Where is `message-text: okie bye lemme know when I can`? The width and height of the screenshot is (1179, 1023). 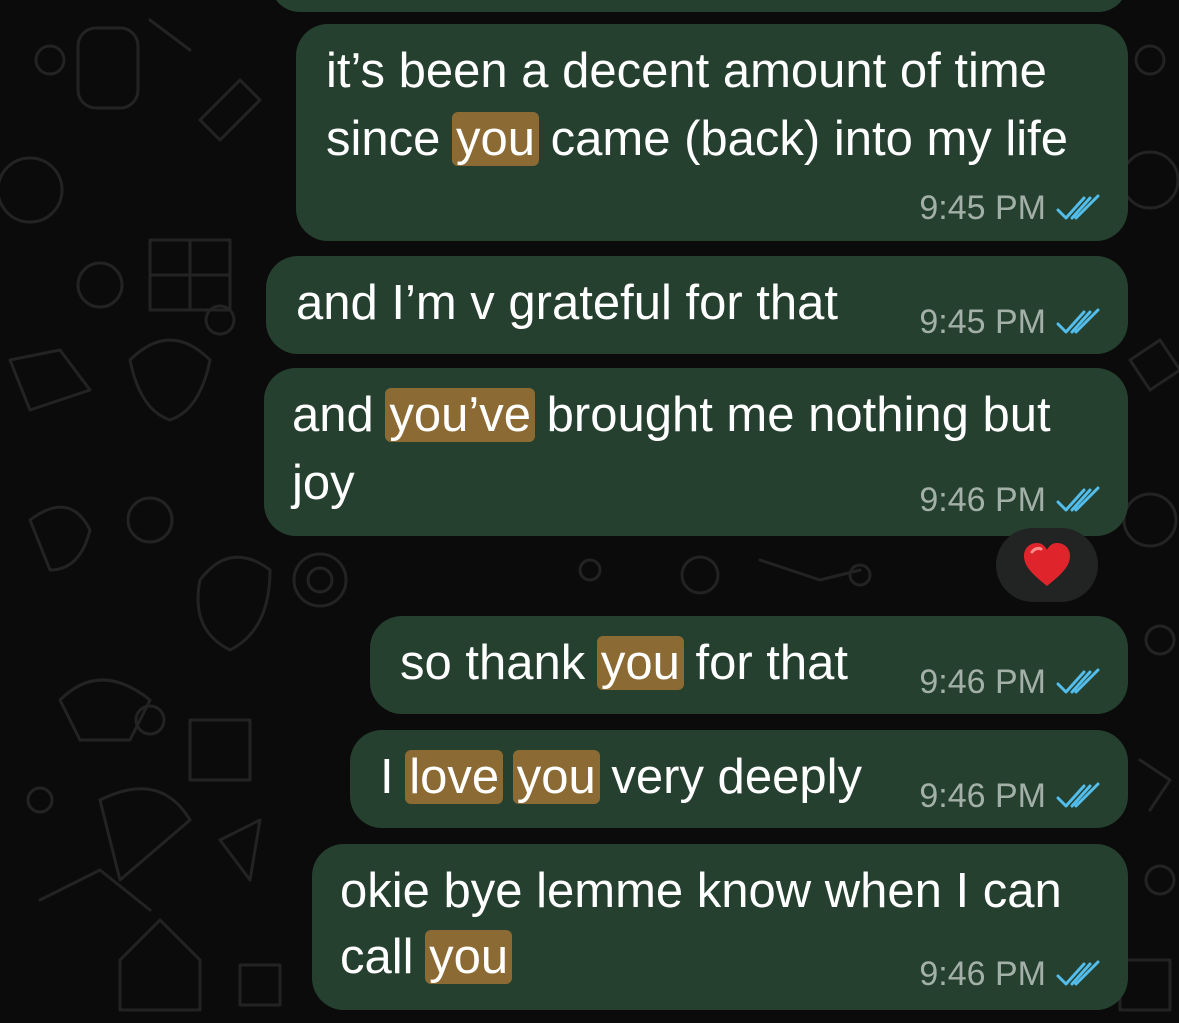 message-text: okie bye lemme know when I can is located at coordinates (701, 891).